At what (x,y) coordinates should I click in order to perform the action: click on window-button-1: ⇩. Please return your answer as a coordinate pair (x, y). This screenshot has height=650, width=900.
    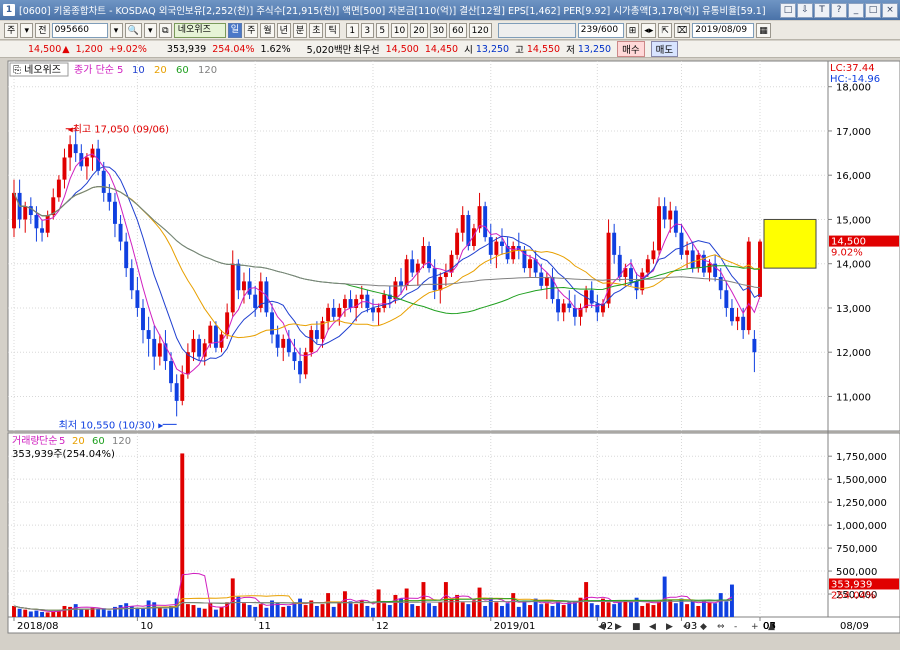
    Looking at the image, I should click on (805, 10).